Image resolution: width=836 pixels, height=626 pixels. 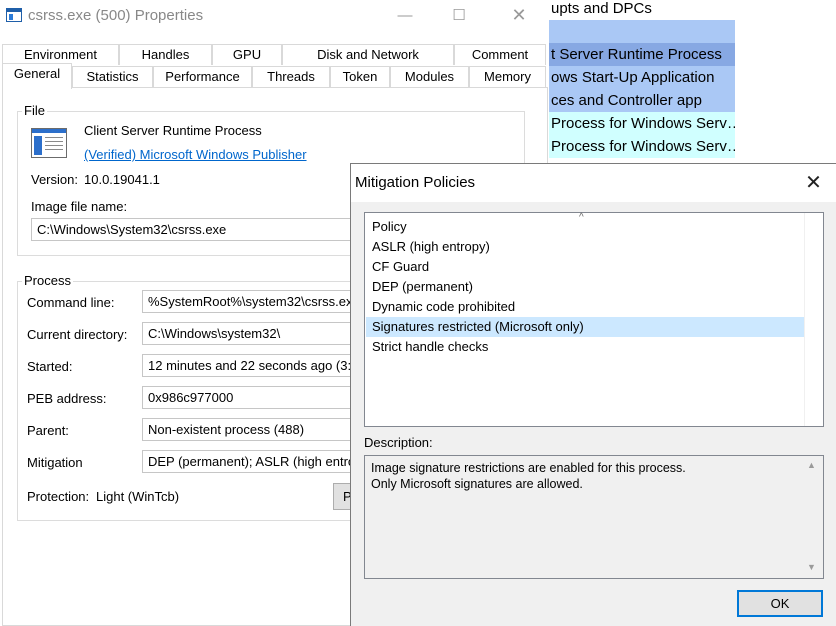 I want to click on peb-address-field: 0x986c977000, so click(x=247, y=397).